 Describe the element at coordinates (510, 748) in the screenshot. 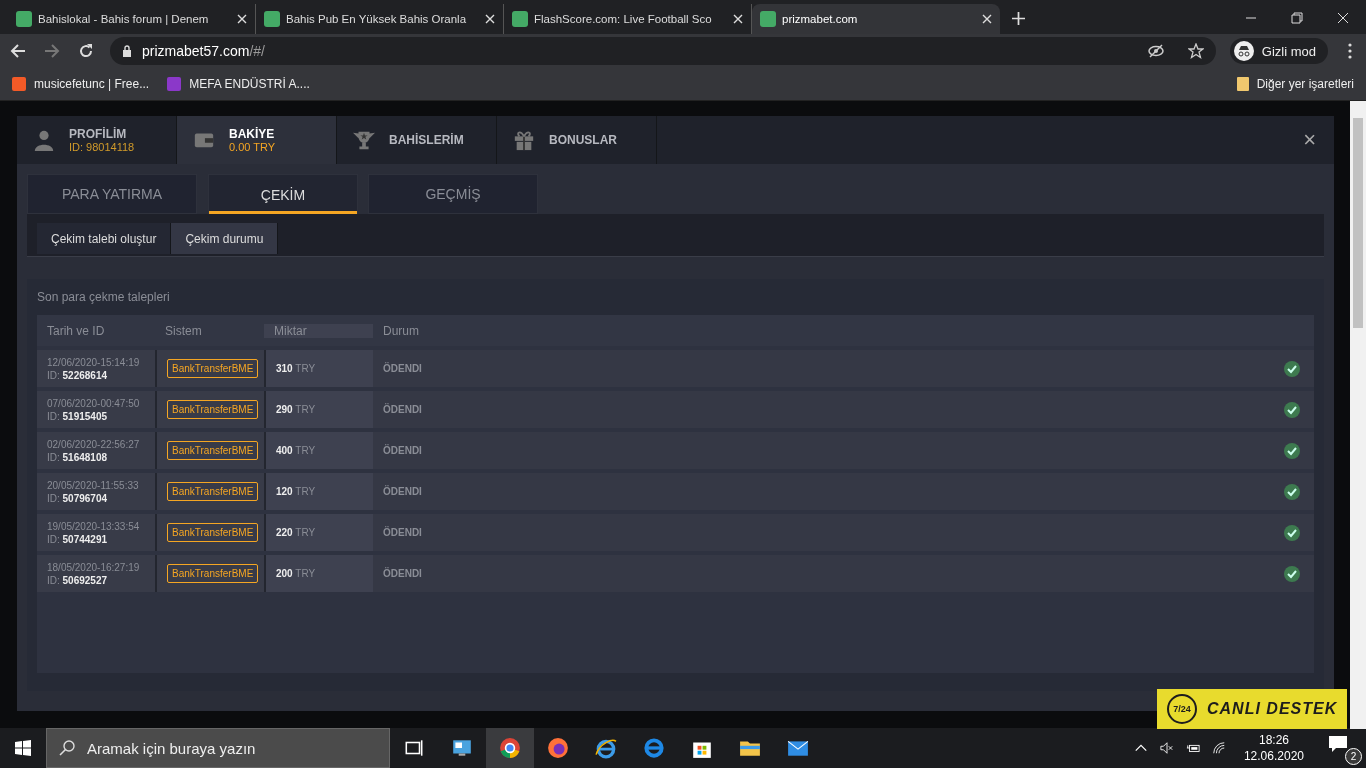

I see `chrome-browser-icon` at that location.